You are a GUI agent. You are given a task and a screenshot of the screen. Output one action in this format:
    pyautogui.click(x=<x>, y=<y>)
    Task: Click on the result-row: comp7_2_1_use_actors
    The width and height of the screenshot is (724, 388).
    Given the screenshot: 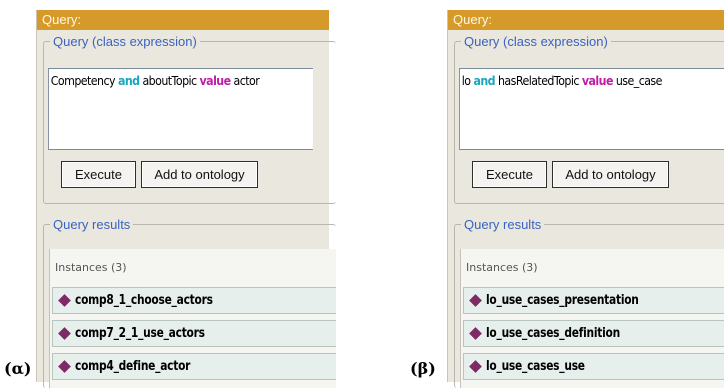 What is the action you would take?
    pyautogui.click(x=194, y=333)
    